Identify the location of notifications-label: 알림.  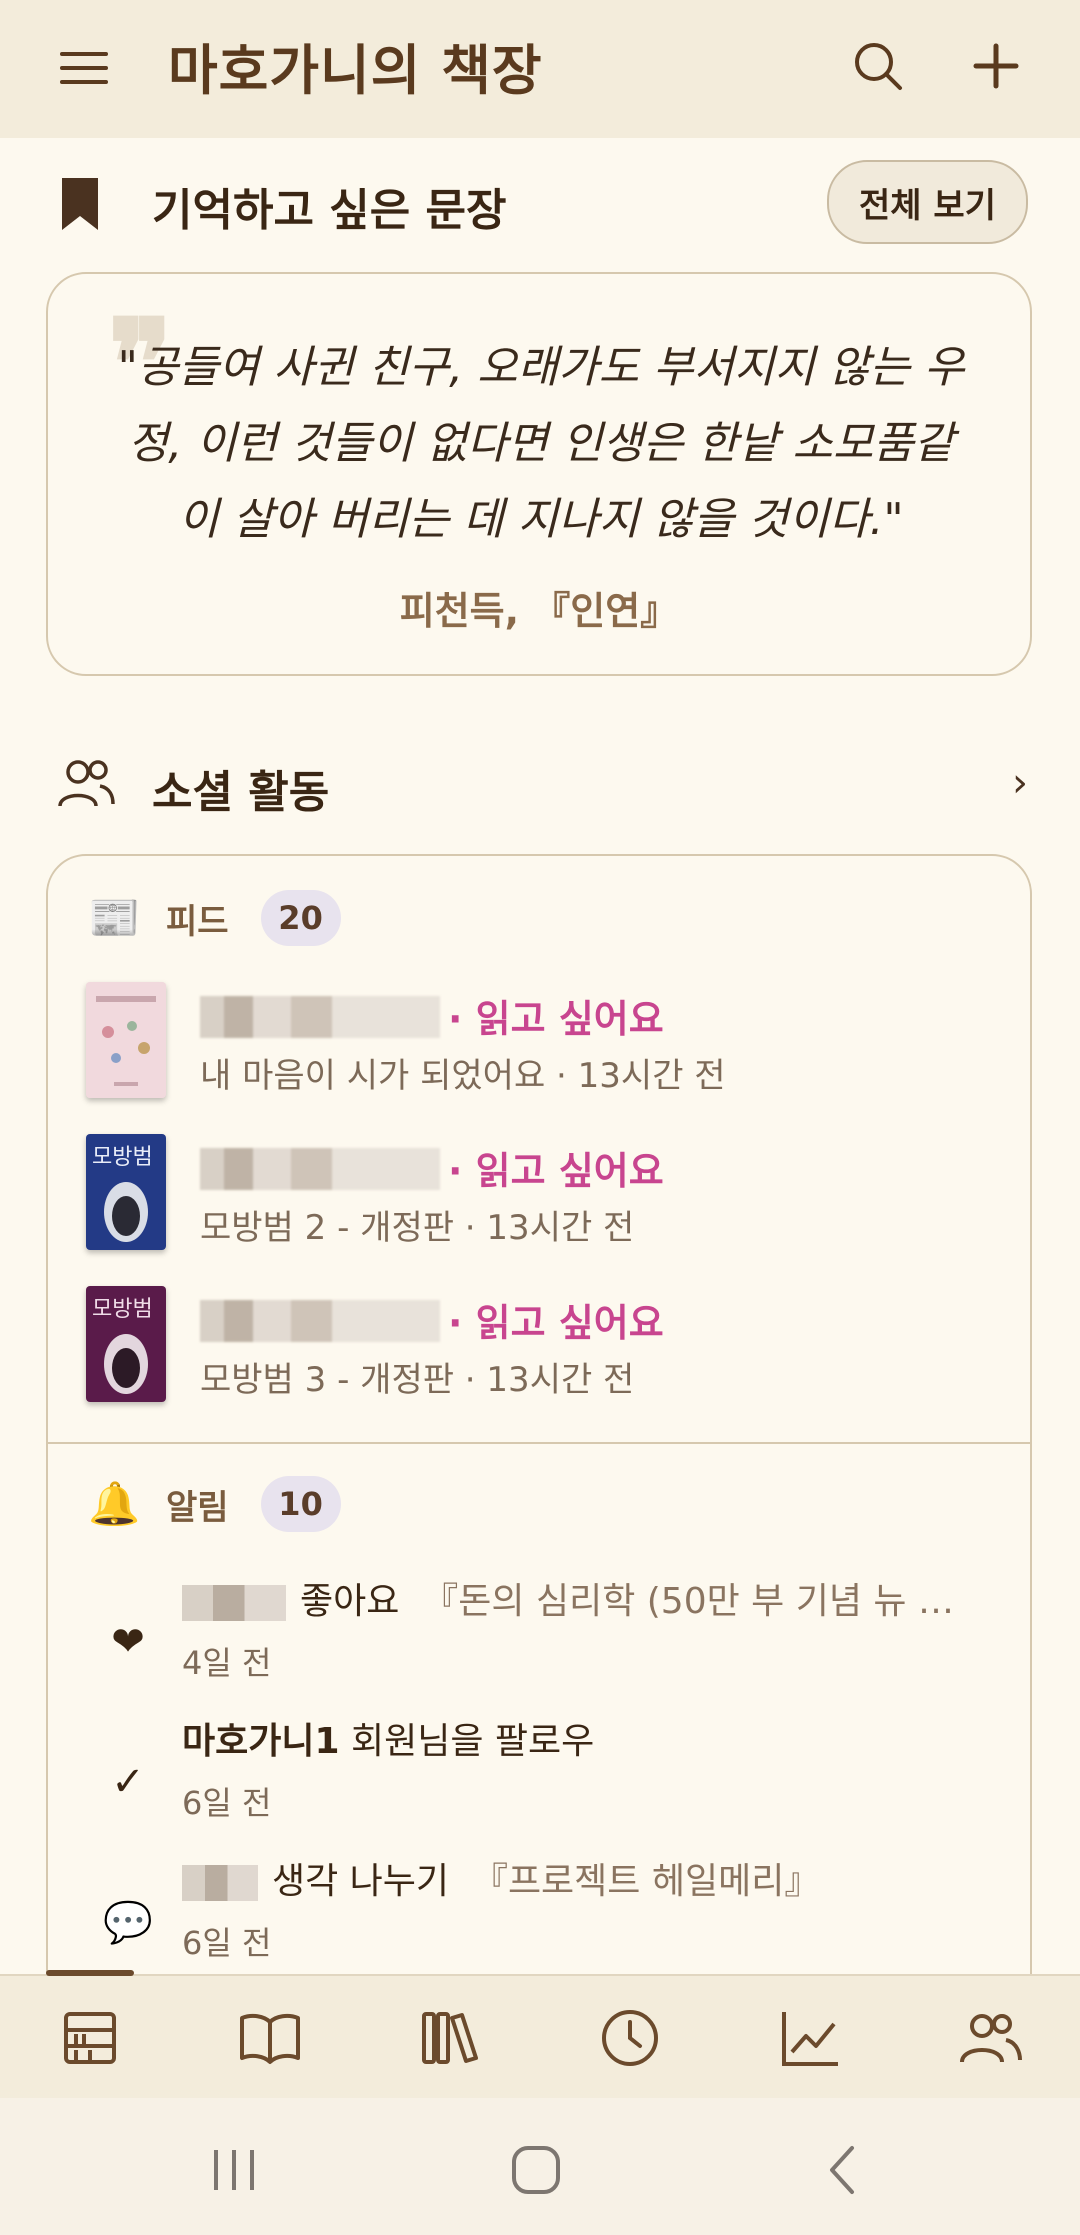
(197, 1507).